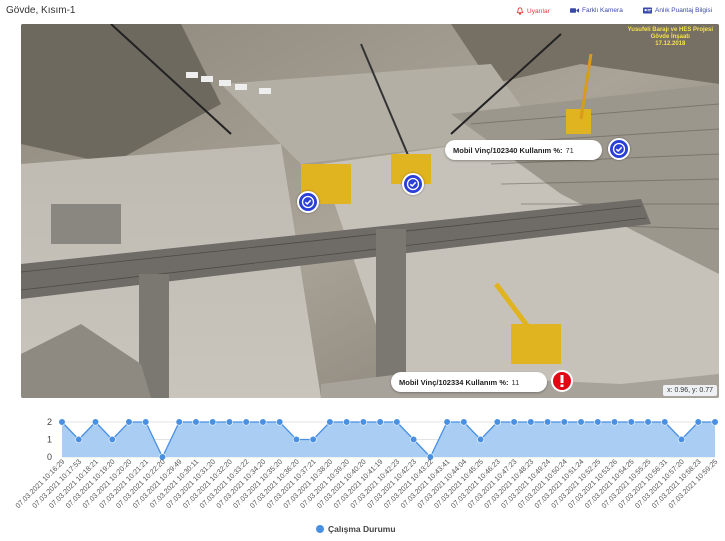 This screenshot has height=541, width=725. Describe the element at coordinates (647, 10) in the screenshot. I see `id-card-icon` at that location.